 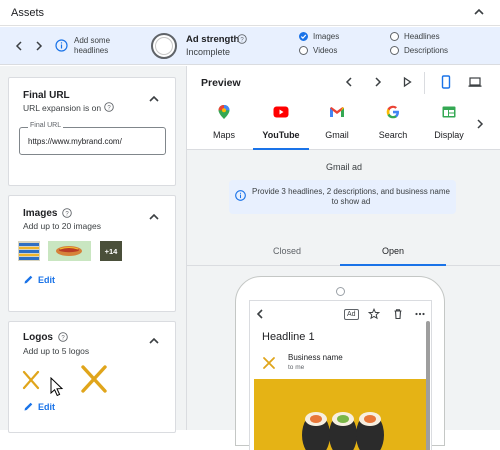 What do you see at coordinates (281, 135) in the screenshot?
I see `tab-label: YouTube` at bounding box center [281, 135].